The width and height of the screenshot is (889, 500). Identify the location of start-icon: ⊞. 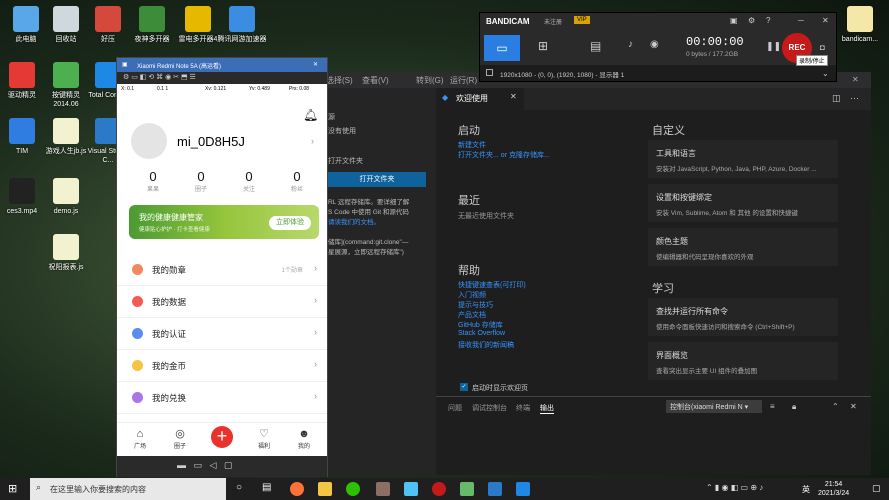
(12, 488).